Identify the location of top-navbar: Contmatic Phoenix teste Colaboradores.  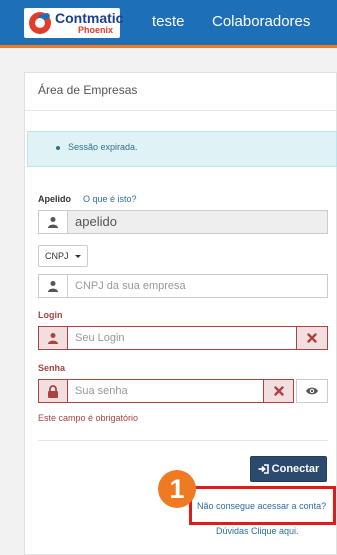
(168, 24).